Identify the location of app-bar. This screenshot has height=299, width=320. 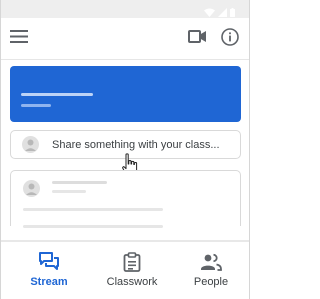
(125, 39).